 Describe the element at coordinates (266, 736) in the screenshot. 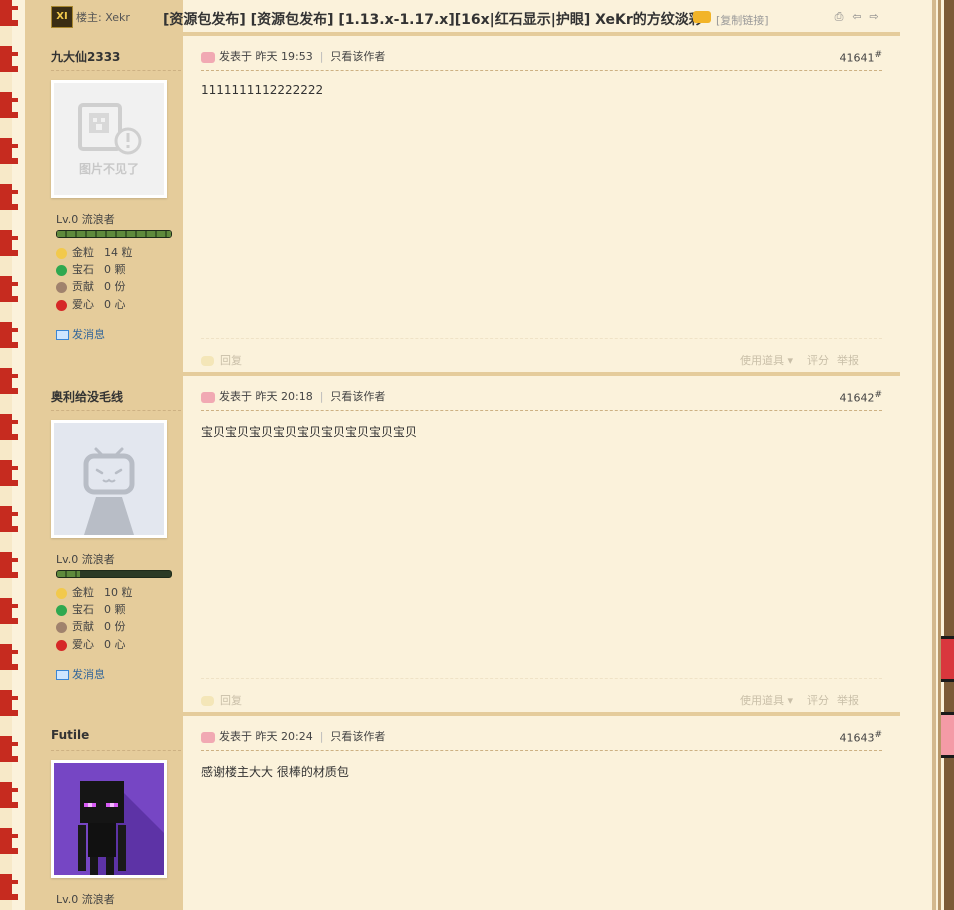

I see `post-time: 发表于 昨天 20:24` at that location.